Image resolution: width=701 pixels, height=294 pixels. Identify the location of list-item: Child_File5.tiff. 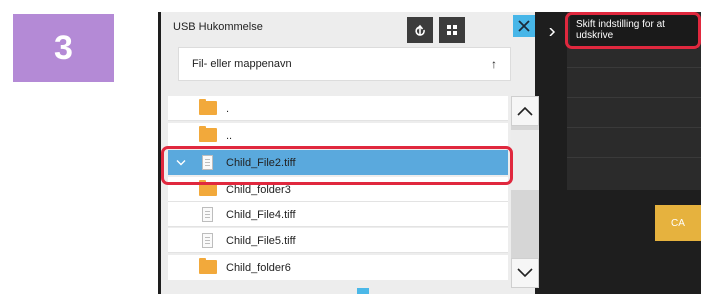
(338, 240).